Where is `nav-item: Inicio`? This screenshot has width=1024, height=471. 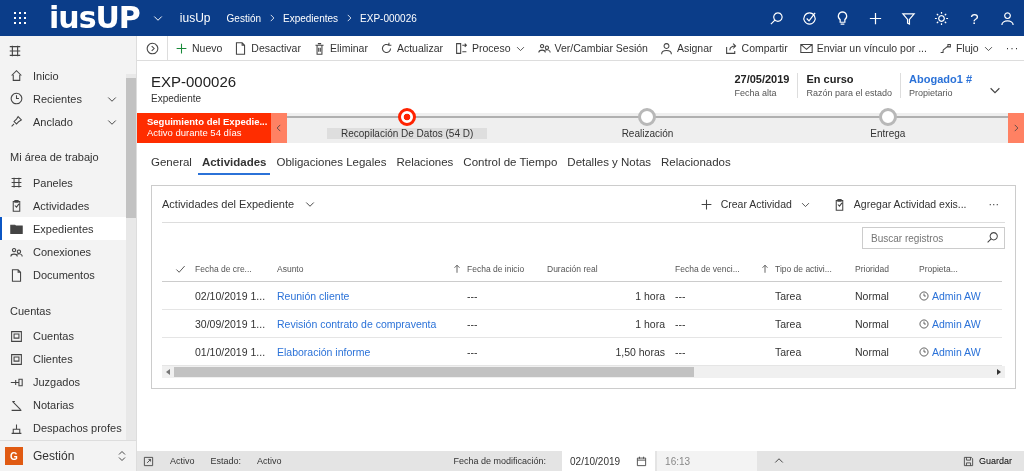
nav-item: Inicio is located at coordinates (63, 76).